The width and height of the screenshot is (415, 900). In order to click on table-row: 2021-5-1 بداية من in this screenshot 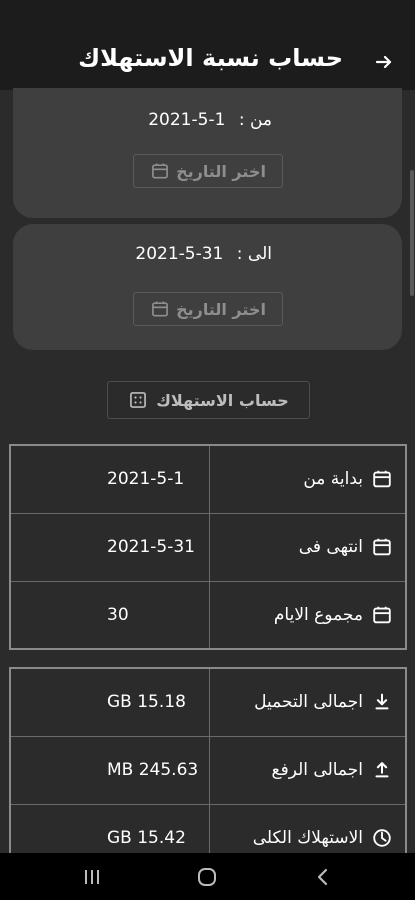, I will do `click(208, 479)`.